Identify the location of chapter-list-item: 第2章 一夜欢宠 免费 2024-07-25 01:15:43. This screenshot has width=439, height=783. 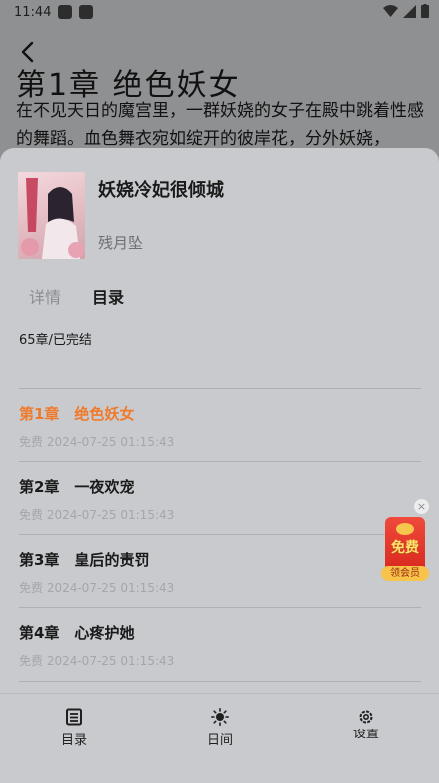
(220, 498).